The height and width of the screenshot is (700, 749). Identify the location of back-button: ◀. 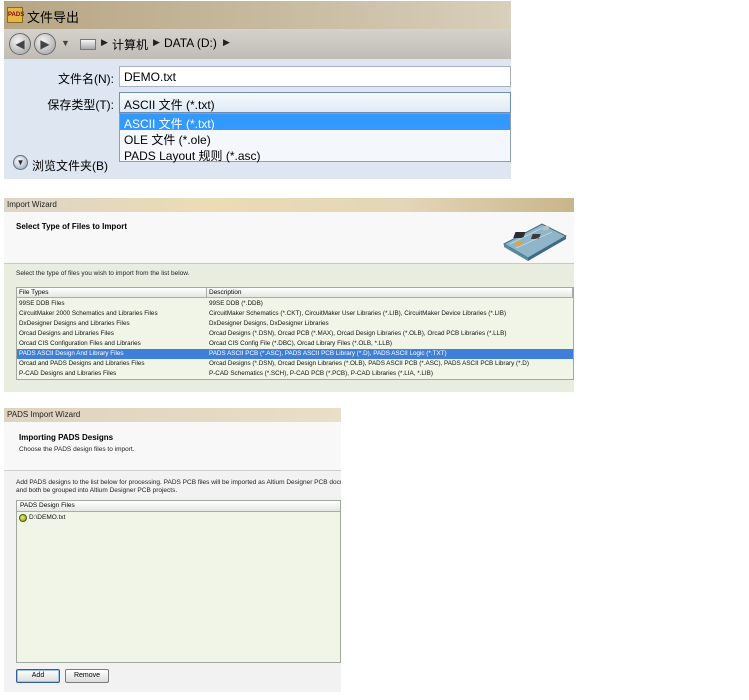
(20, 44).